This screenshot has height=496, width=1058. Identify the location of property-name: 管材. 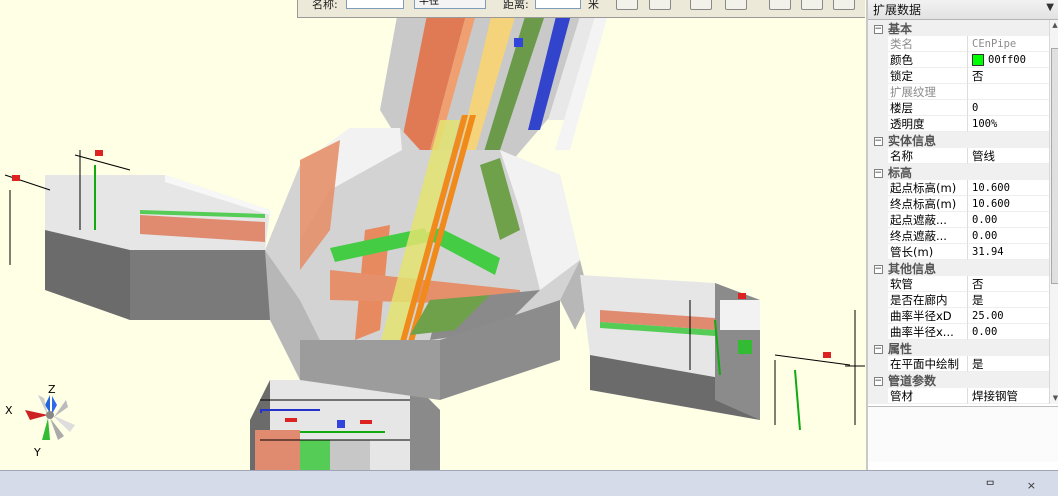
(928, 396).